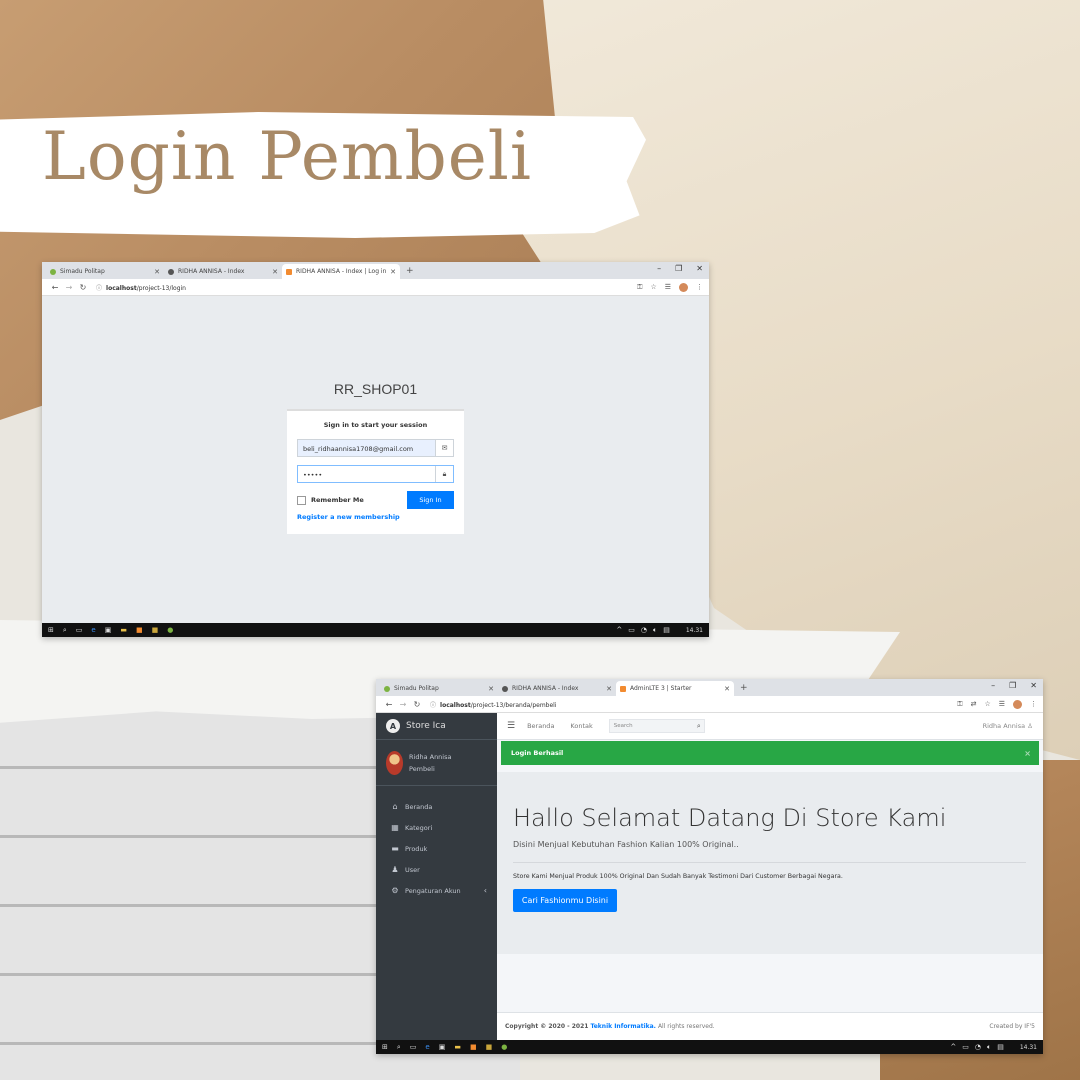  I want to click on sidebar-item-user: ♟ User, so click(436, 869).